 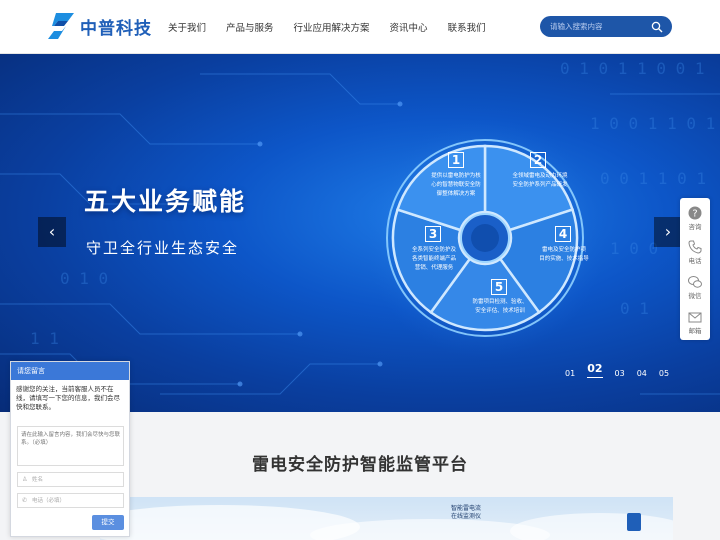 I want to click on side-label-phone: 电话, so click(x=695, y=261).